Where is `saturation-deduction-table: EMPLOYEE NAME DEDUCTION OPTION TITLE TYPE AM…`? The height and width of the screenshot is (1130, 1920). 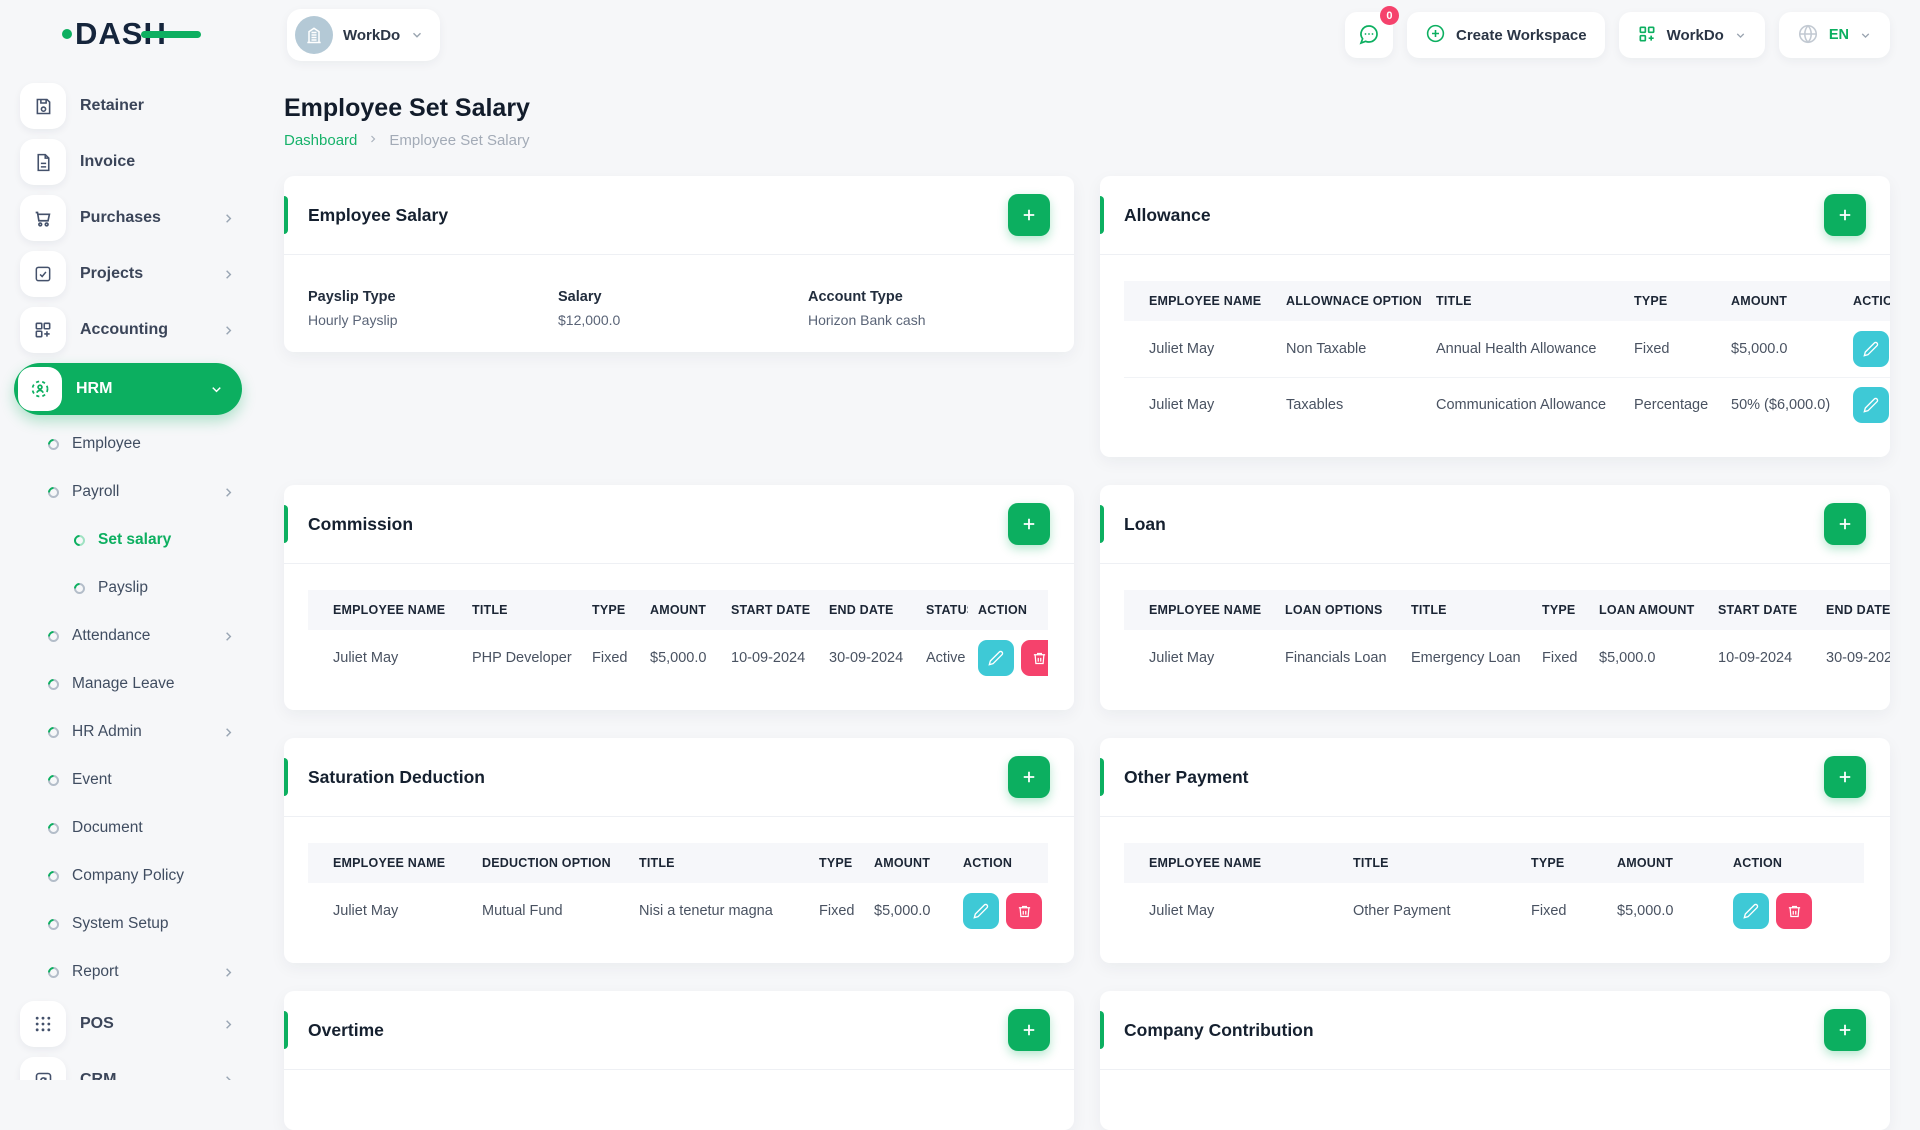 saturation-deduction-table: EMPLOYEE NAME DEDUCTION OPTION TITLE TYPE AM… is located at coordinates (678, 891).